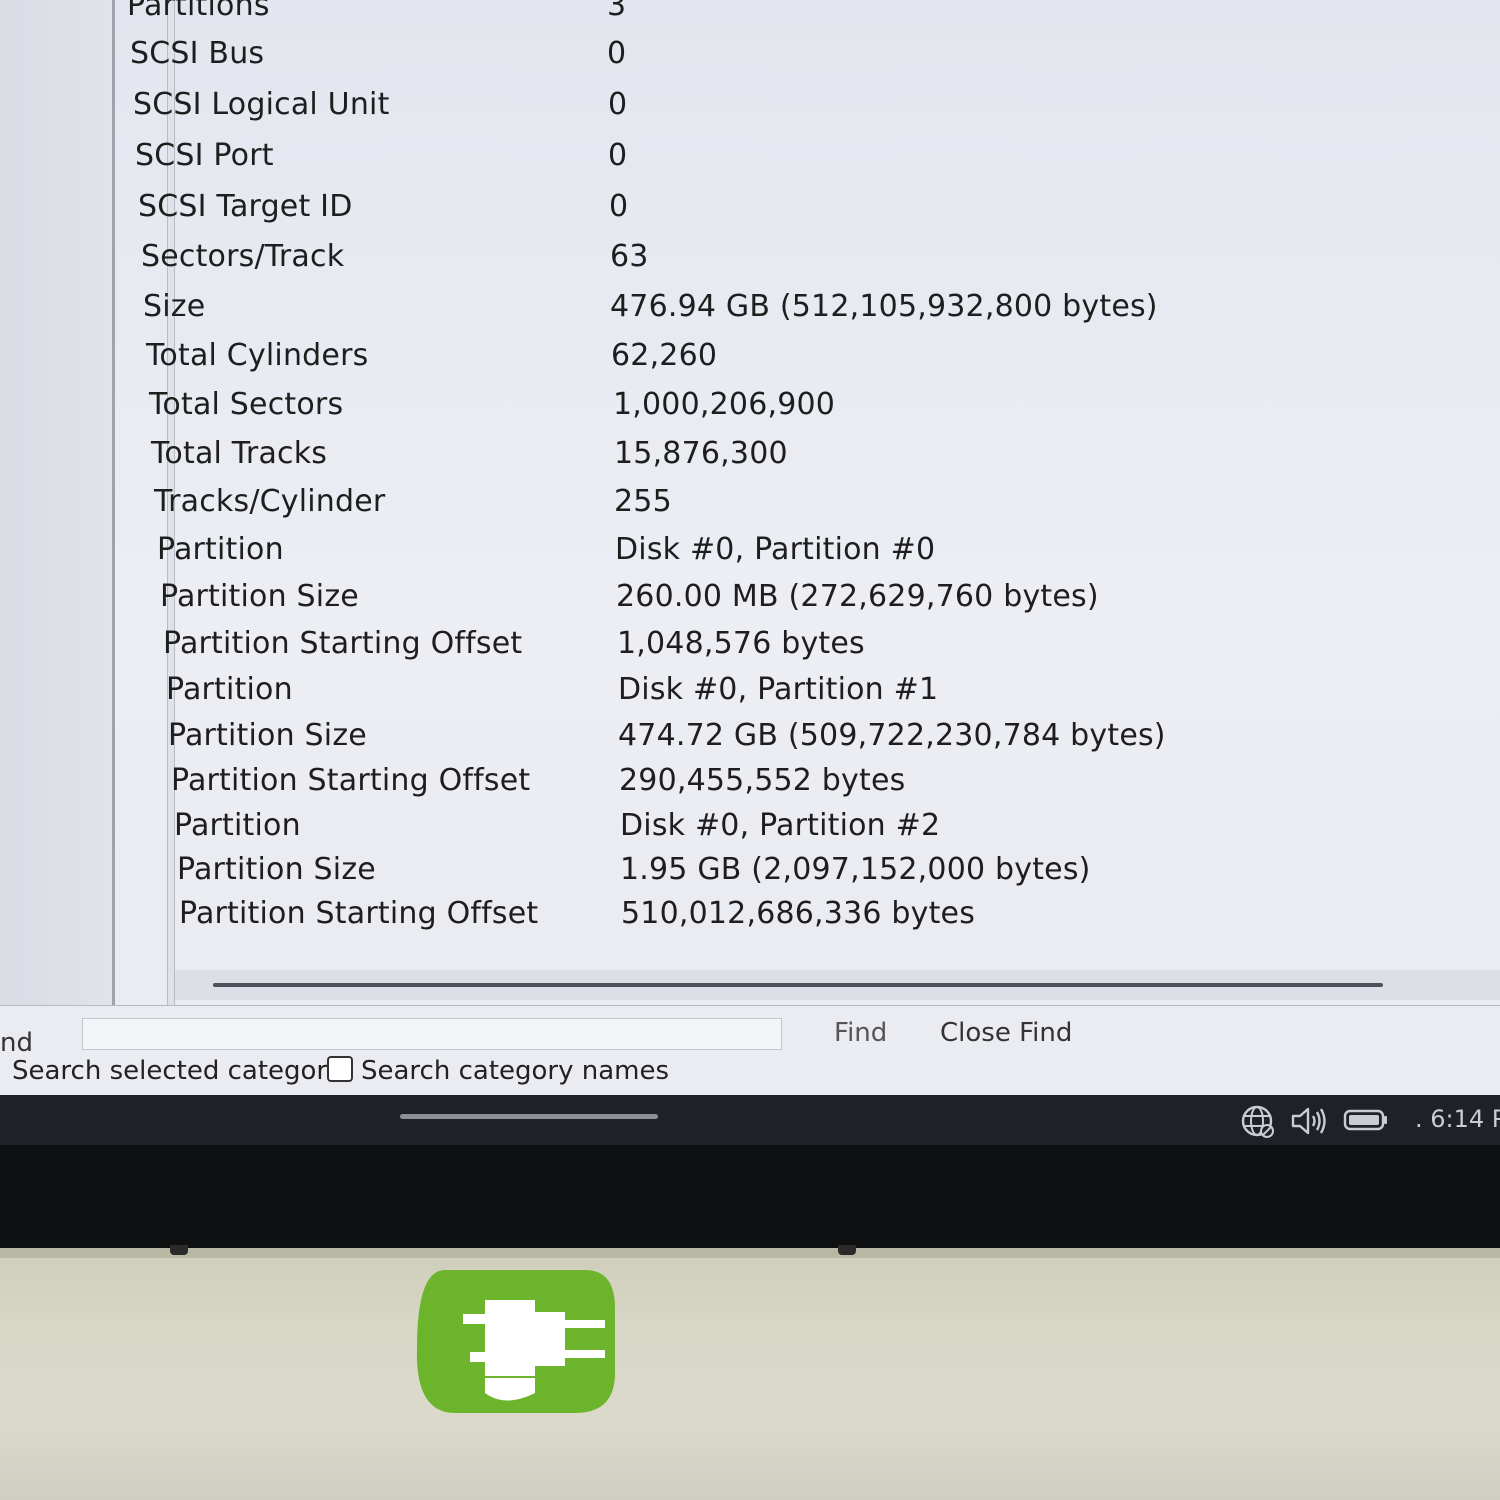 This screenshot has width=1500, height=1500. I want to click on item-value: 255, so click(643, 501).